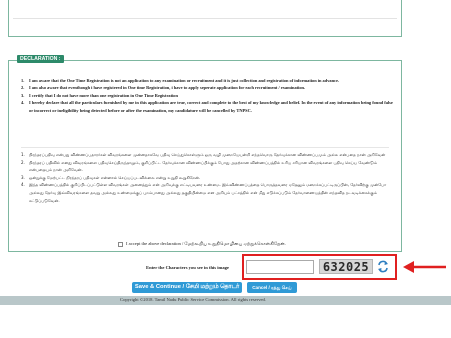 The image size is (451, 338). What do you see at coordinates (187, 287) in the screenshot?
I see `save-continue-button: Save & Continue / சேமி மற்றும் தொடர்` at bounding box center [187, 287].